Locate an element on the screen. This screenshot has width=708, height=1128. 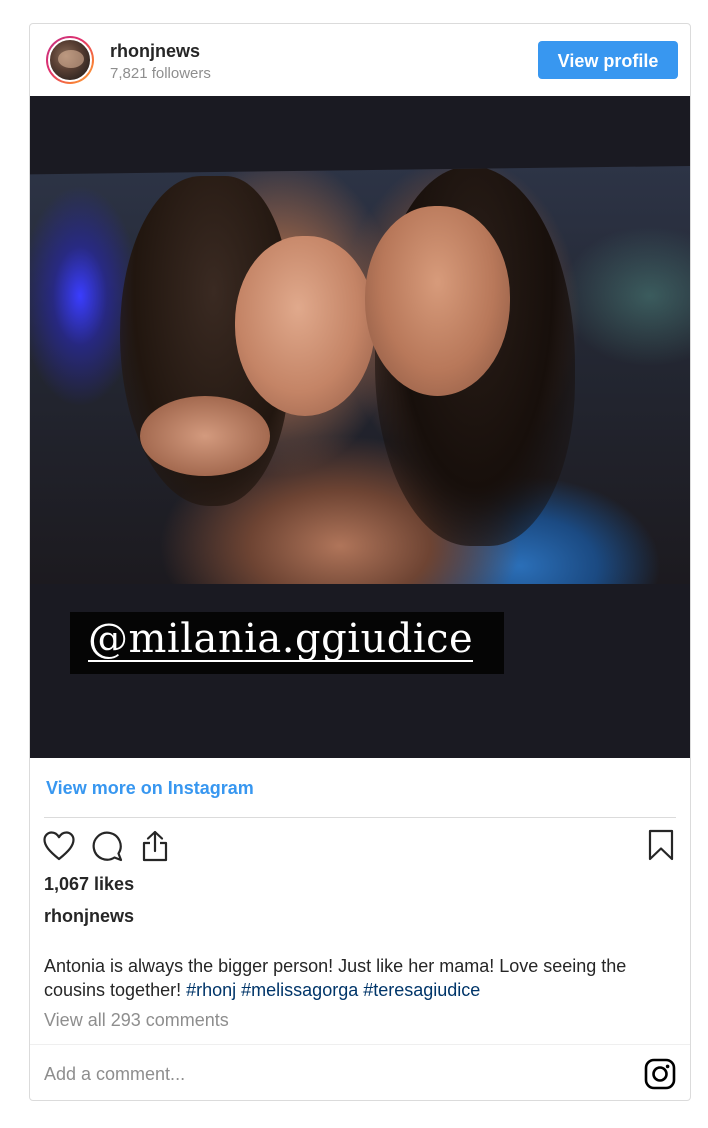
mention-underline is located at coordinates (280, 661).